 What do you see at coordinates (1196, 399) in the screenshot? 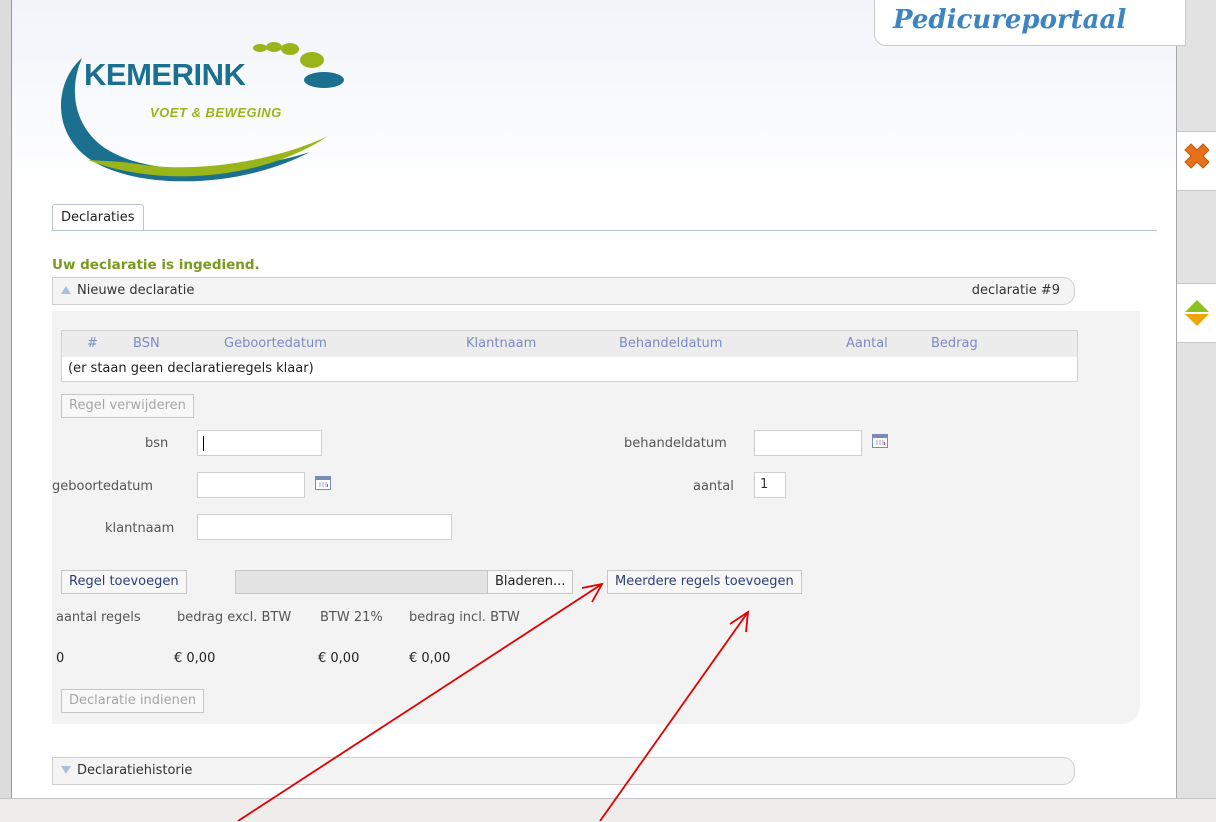
I see `right-toolbar` at bounding box center [1196, 399].